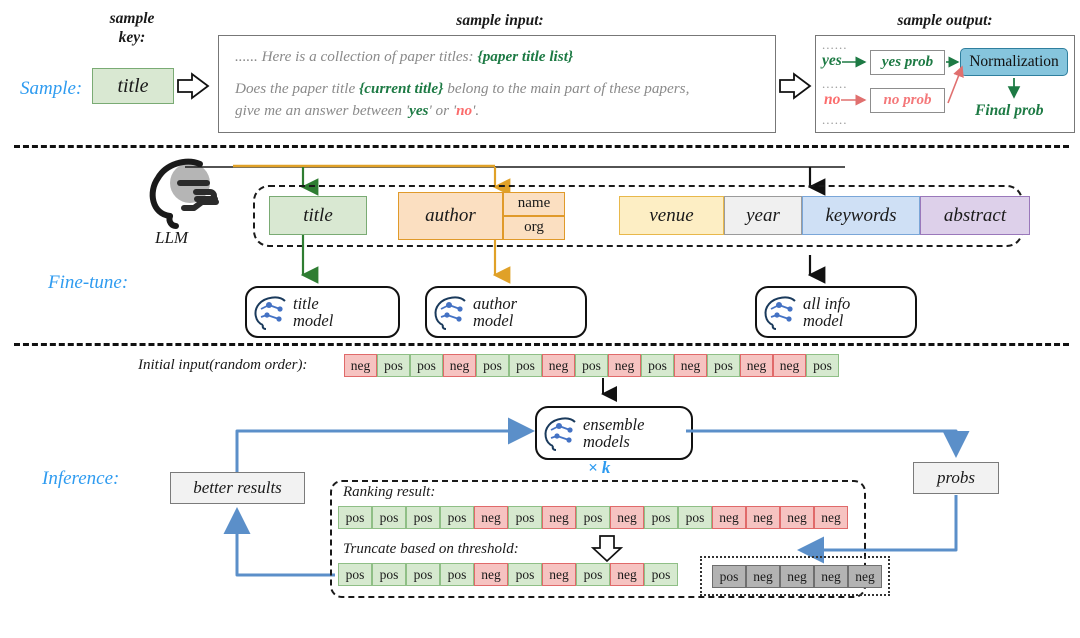 Image resolution: width=1080 pixels, height=638 pixels. What do you see at coordinates (401, 88) in the screenshot?
I see `prompt-current-title: {current title}` at bounding box center [401, 88].